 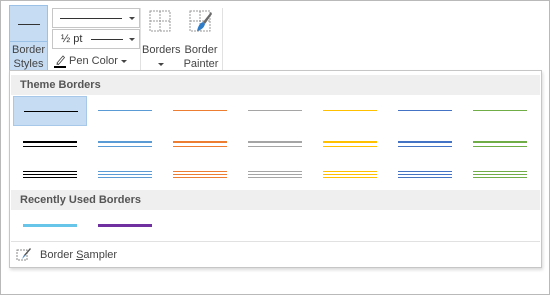 What do you see at coordinates (100, 255) in the screenshot?
I see `border-sampler-label-suffix: ampler` at bounding box center [100, 255].